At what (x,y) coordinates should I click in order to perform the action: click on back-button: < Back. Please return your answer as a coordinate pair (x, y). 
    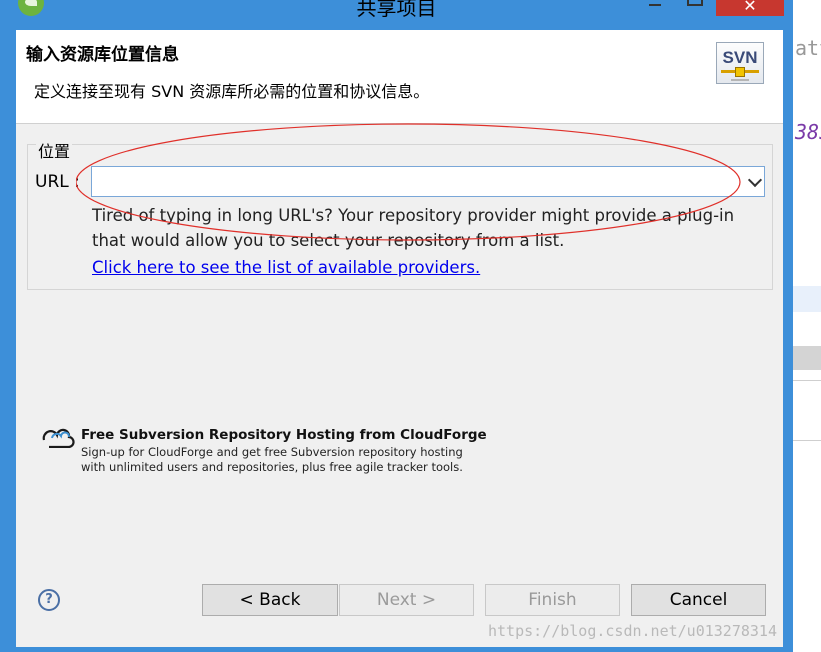
    Looking at the image, I should click on (270, 600).